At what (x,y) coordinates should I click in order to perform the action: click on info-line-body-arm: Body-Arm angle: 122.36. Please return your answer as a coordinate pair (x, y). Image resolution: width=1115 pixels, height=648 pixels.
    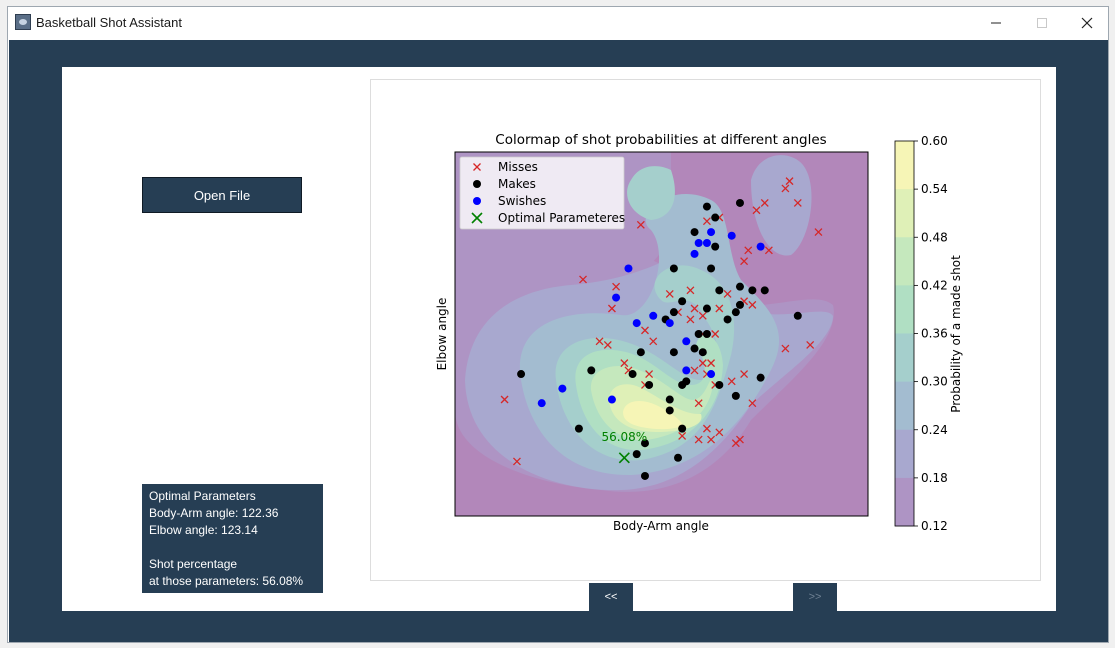
    Looking at the image, I should click on (214, 513).